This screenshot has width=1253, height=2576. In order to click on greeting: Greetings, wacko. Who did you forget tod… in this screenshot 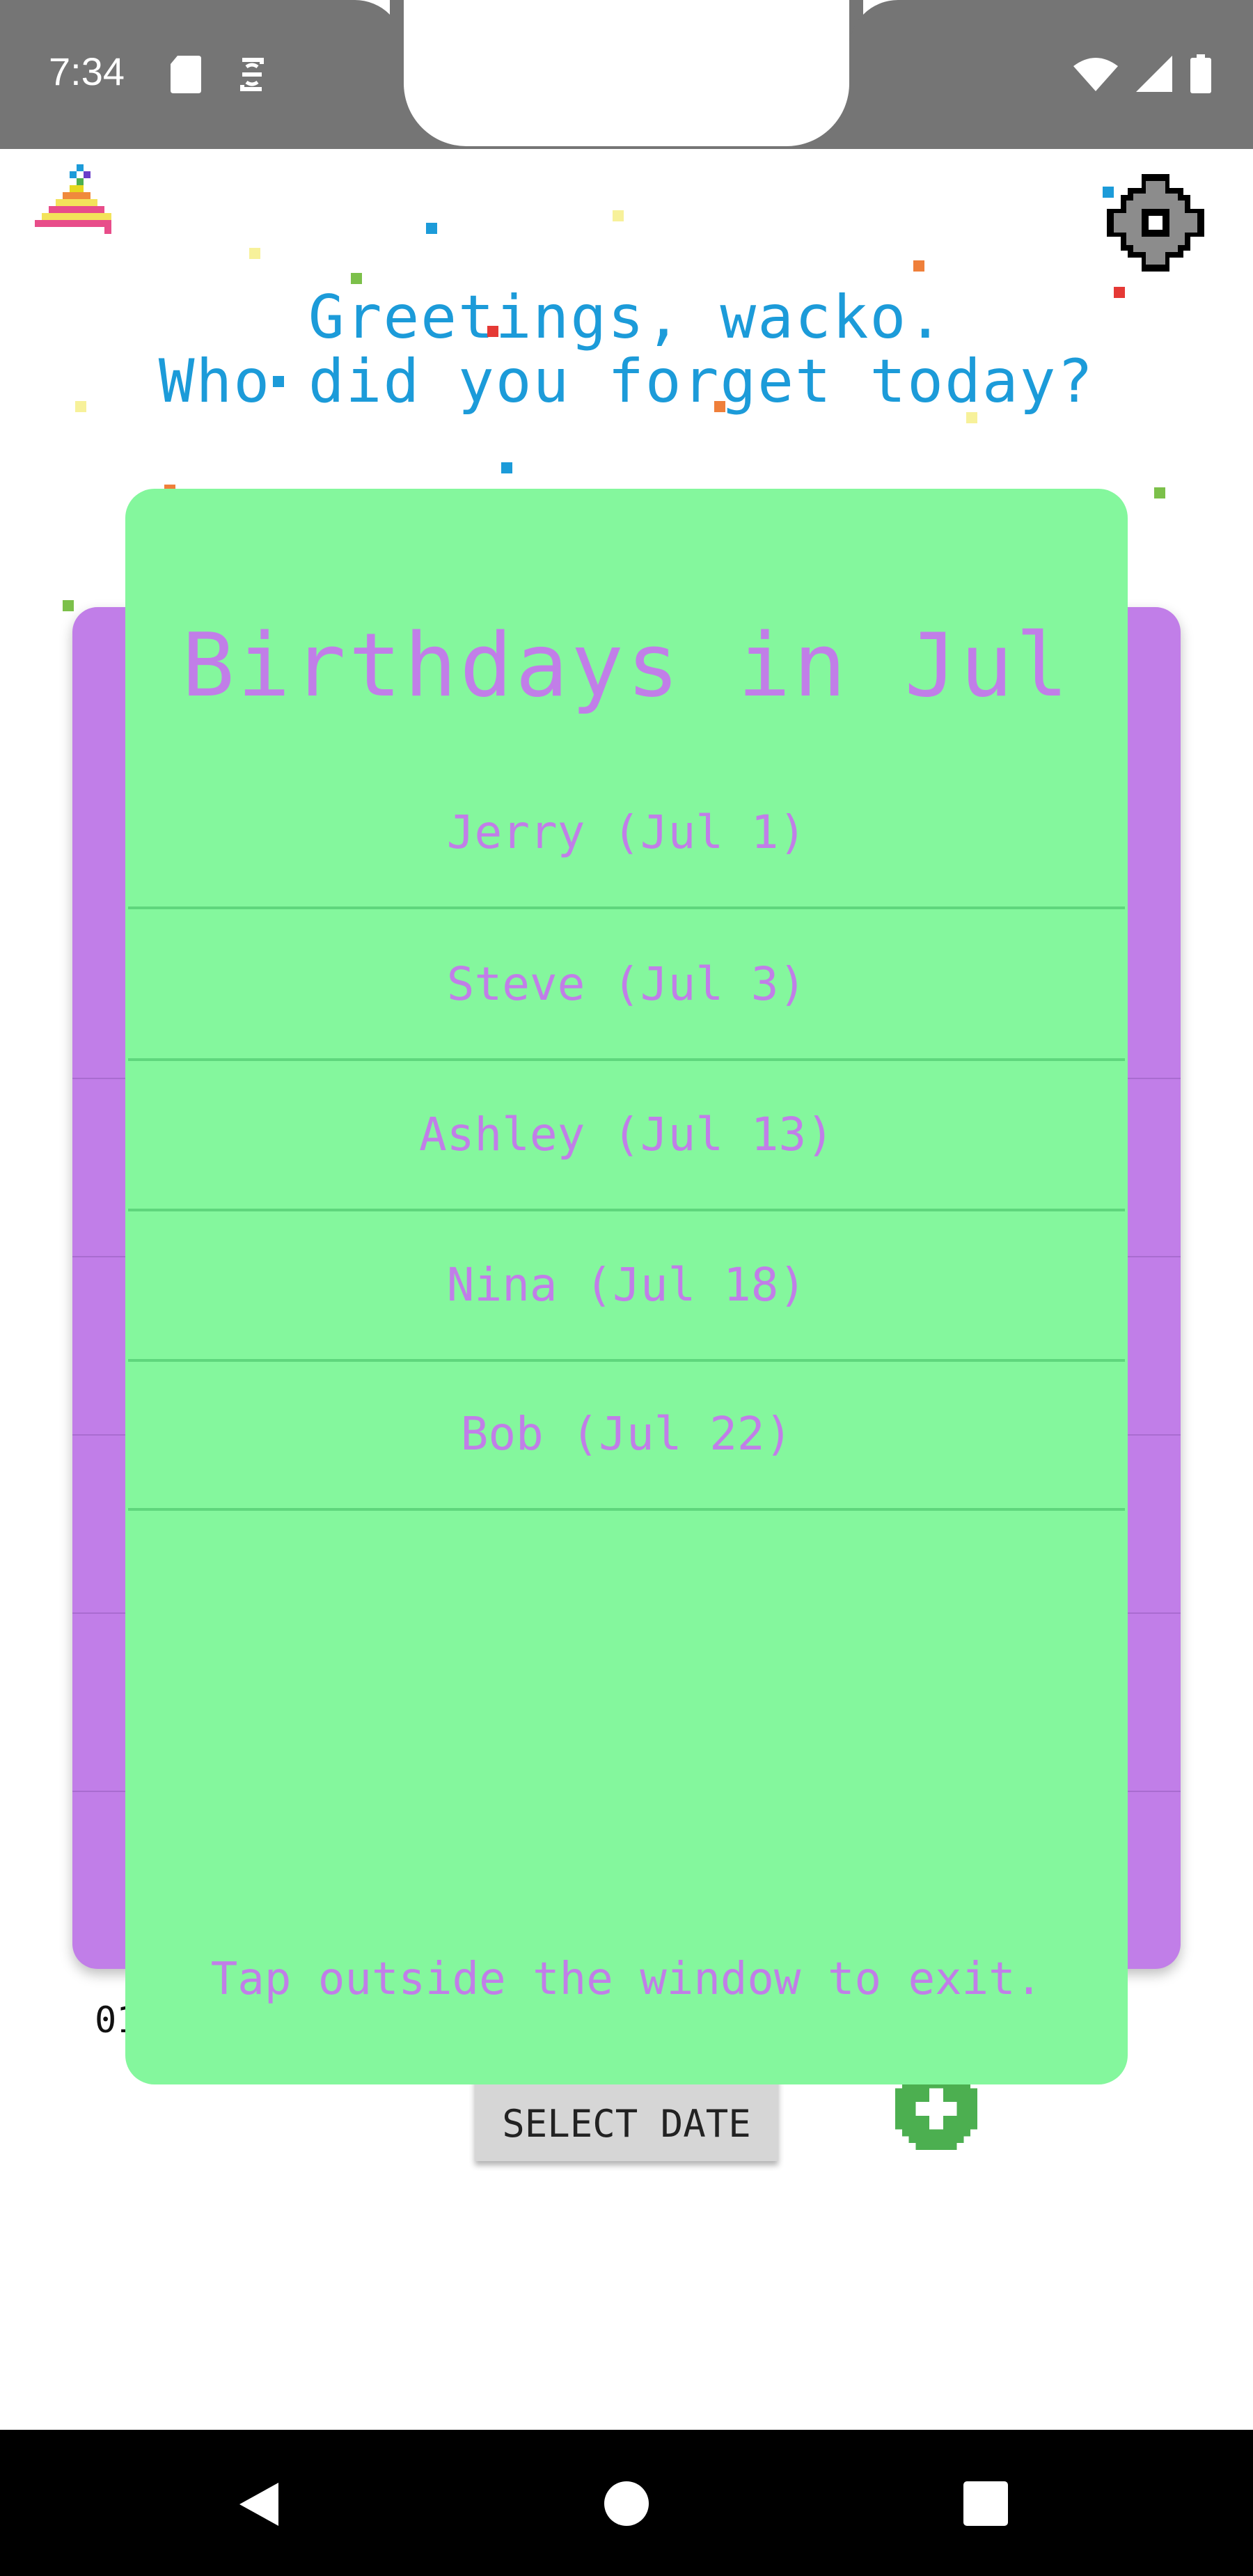, I will do `click(627, 349)`.